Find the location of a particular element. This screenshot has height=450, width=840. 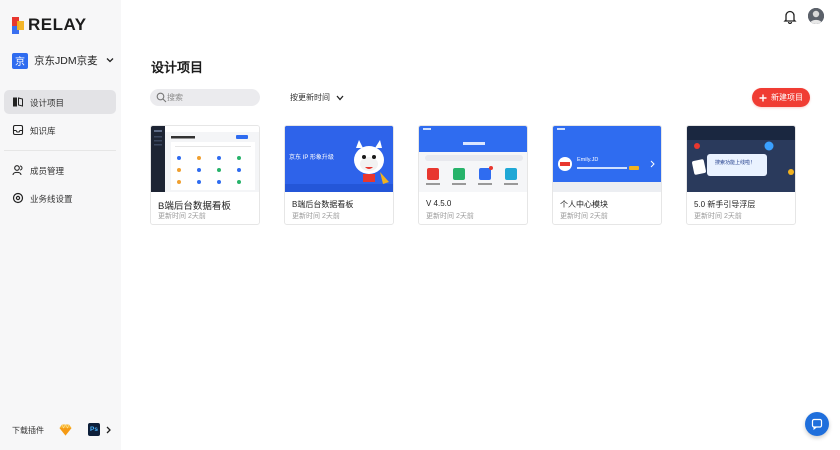

project-thumbnail: 京东 IP 形象升级 is located at coordinates (339, 159).